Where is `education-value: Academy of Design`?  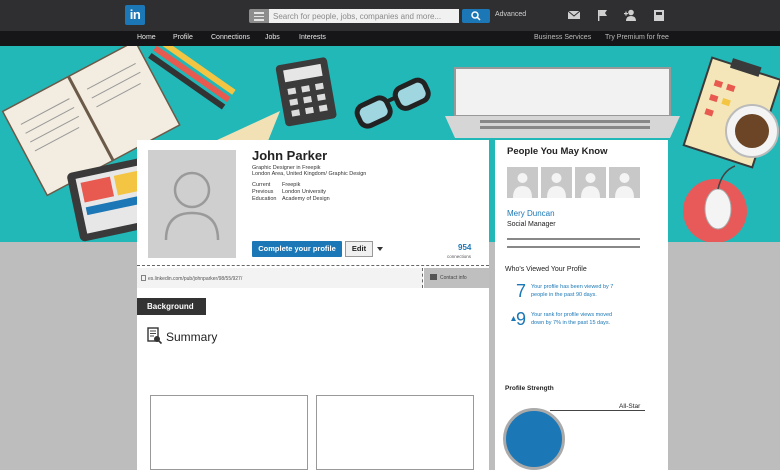 education-value: Academy of Design is located at coordinates (306, 199).